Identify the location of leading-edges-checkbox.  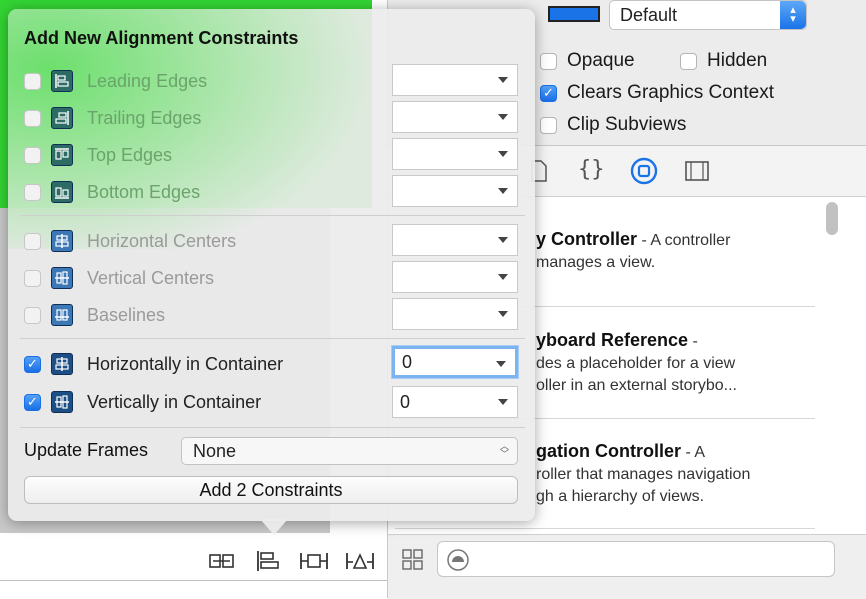
(32, 81).